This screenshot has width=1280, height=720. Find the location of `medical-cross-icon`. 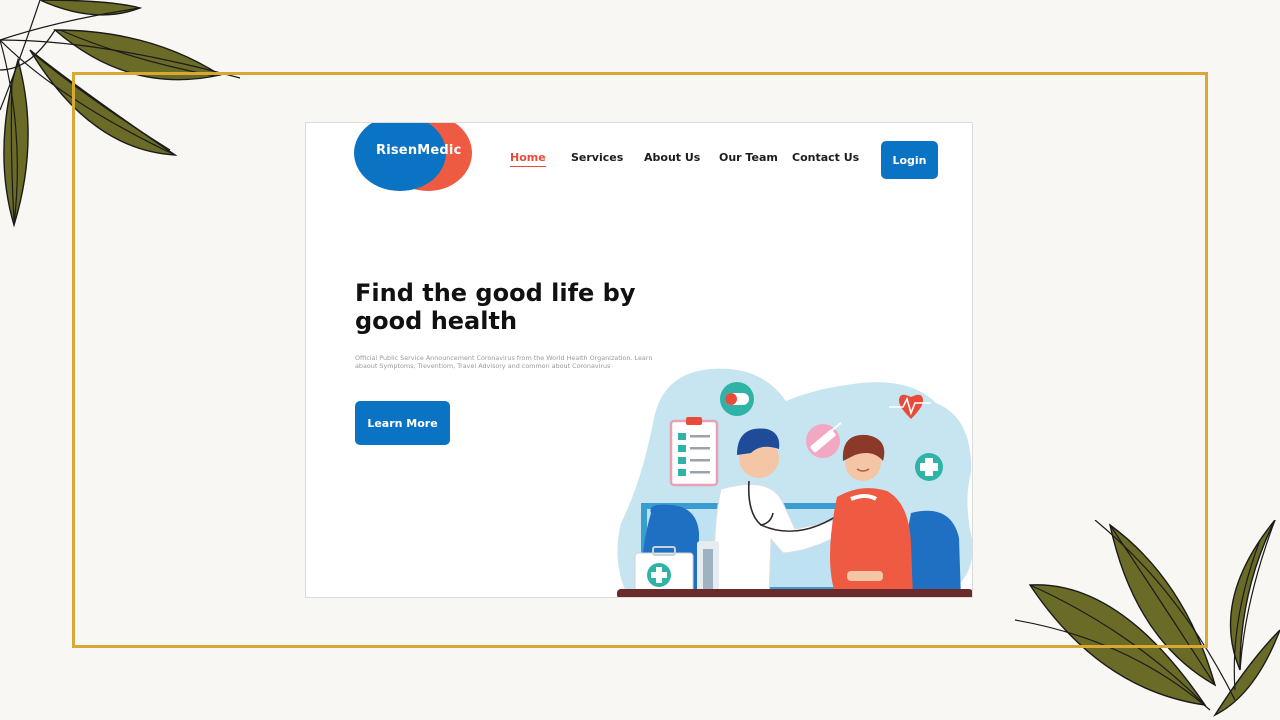

medical-cross-icon is located at coordinates (929, 467).